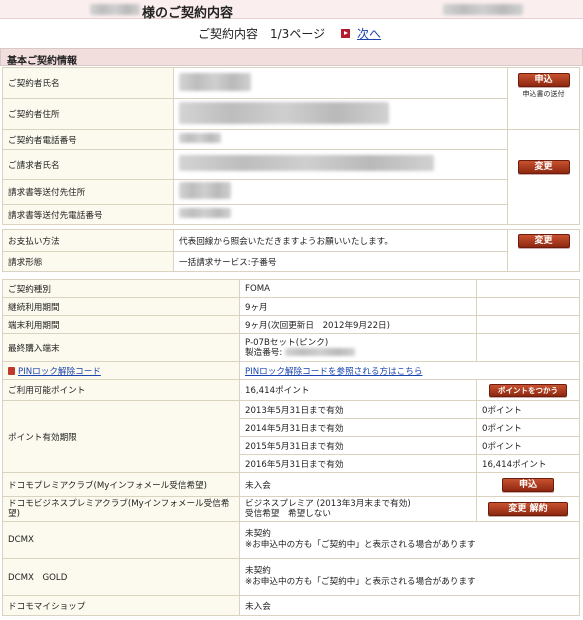 The width and height of the screenshot is (583, 620). Describe the element at coordinates (358, 445) in the screenshot. I see `expiry-date: 2015年5月31日まで有効` at that location.